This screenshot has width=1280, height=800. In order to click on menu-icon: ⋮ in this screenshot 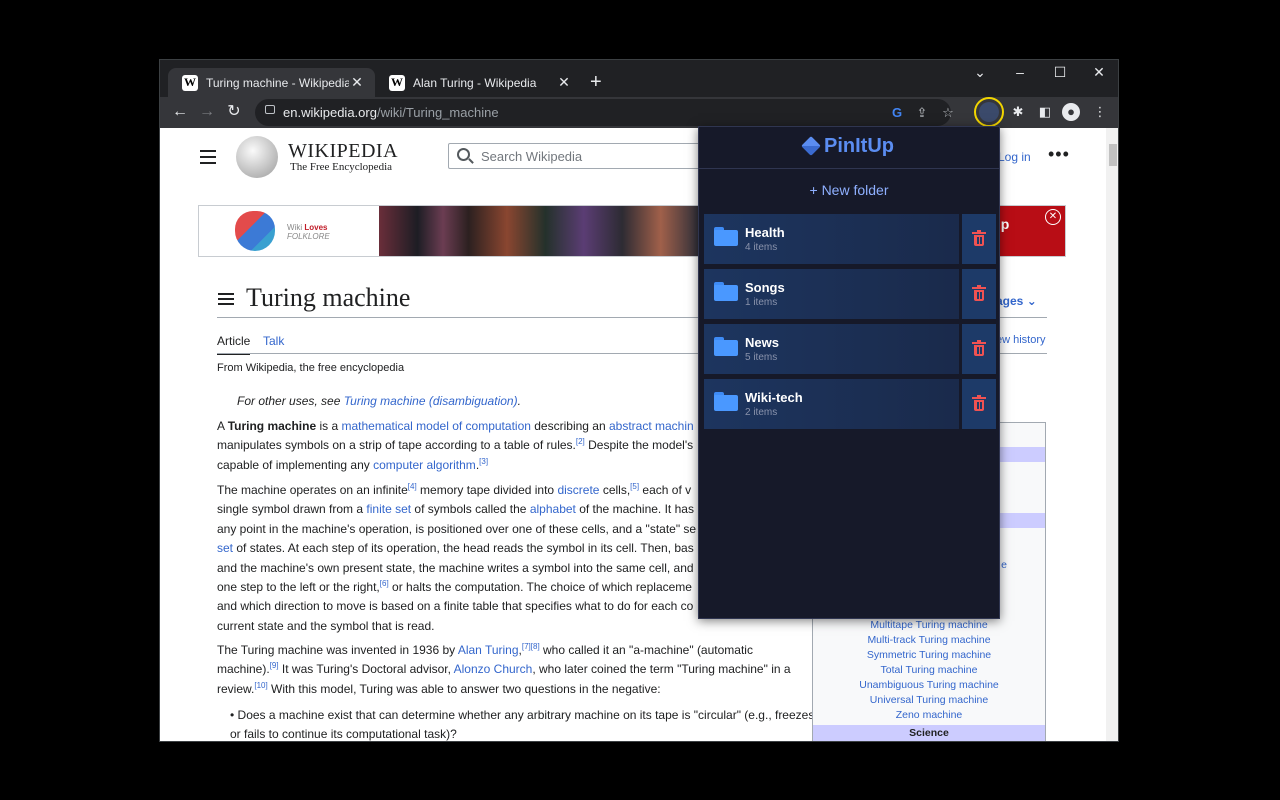, I will do `click(1100, 112)`.